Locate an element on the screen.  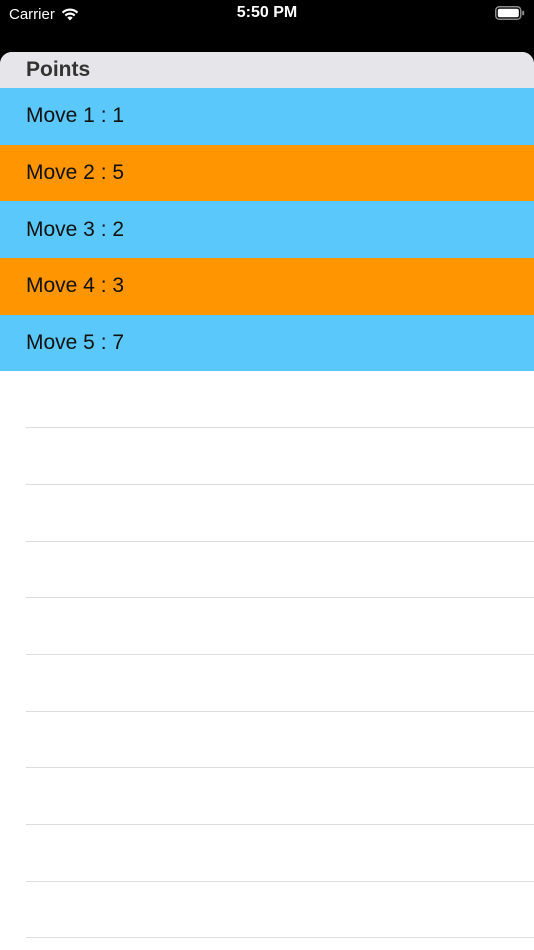
row-label: Move 5 : 7 is located at coordinates (75, 343).